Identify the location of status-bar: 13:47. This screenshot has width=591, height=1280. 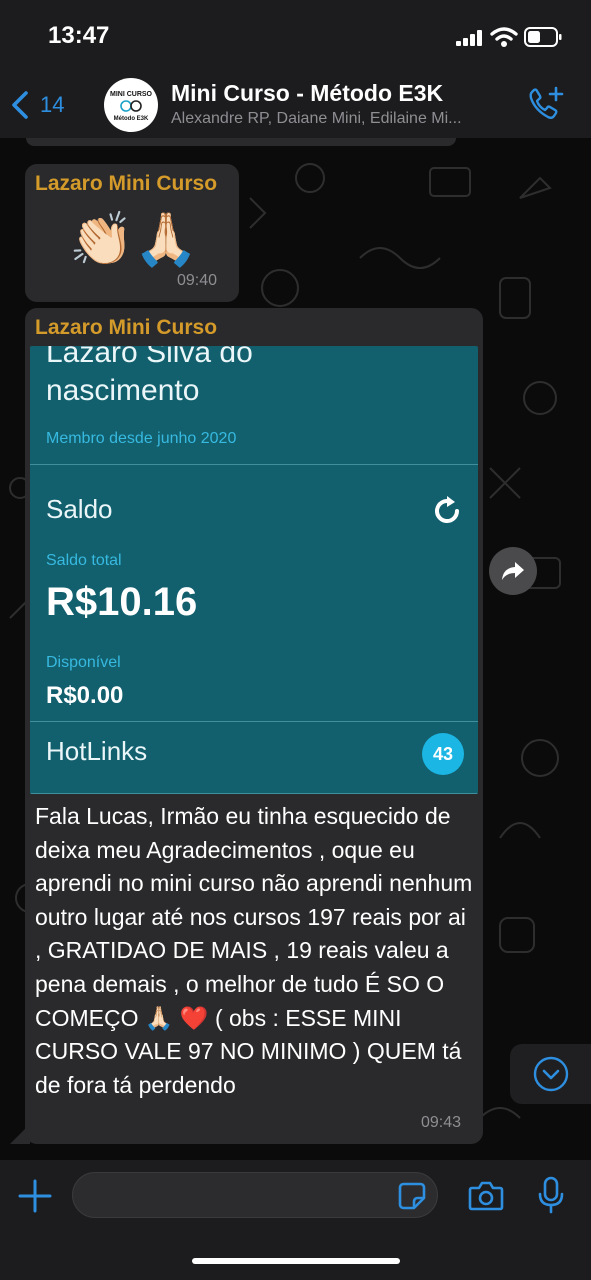
(295, 36).